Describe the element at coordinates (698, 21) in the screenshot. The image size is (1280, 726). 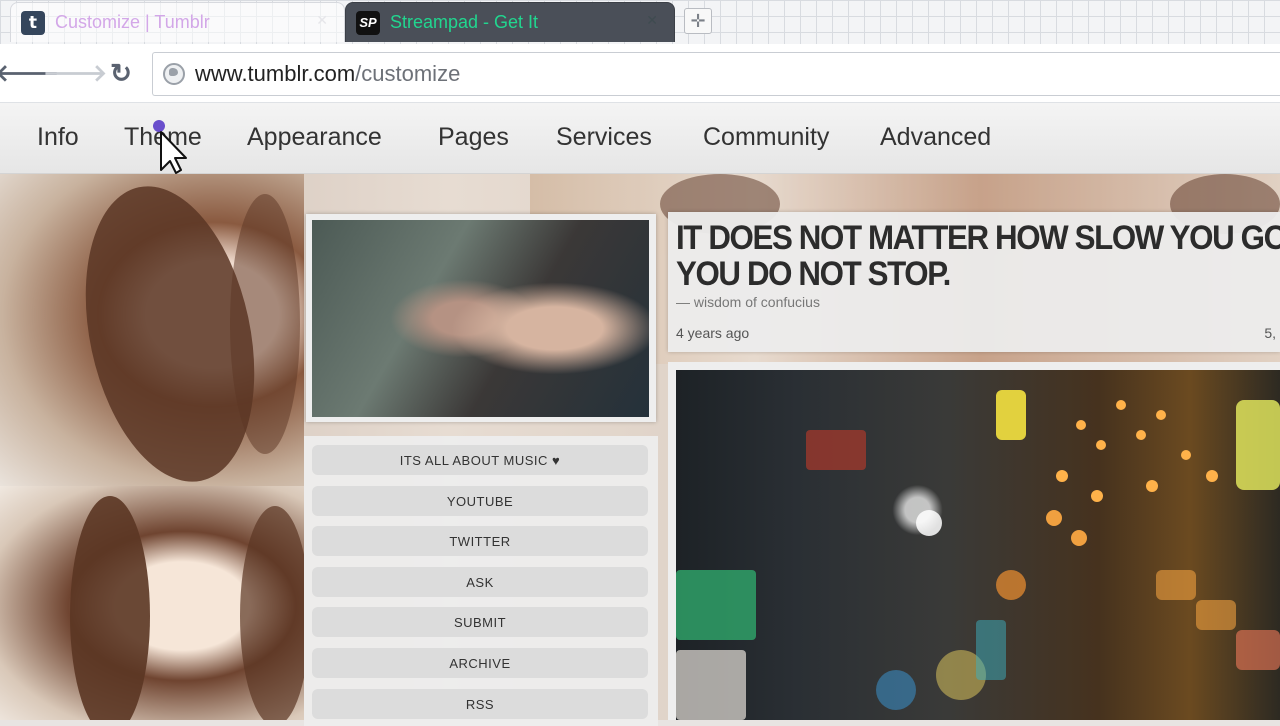
I see `new-tab-button: ✛` at that location.